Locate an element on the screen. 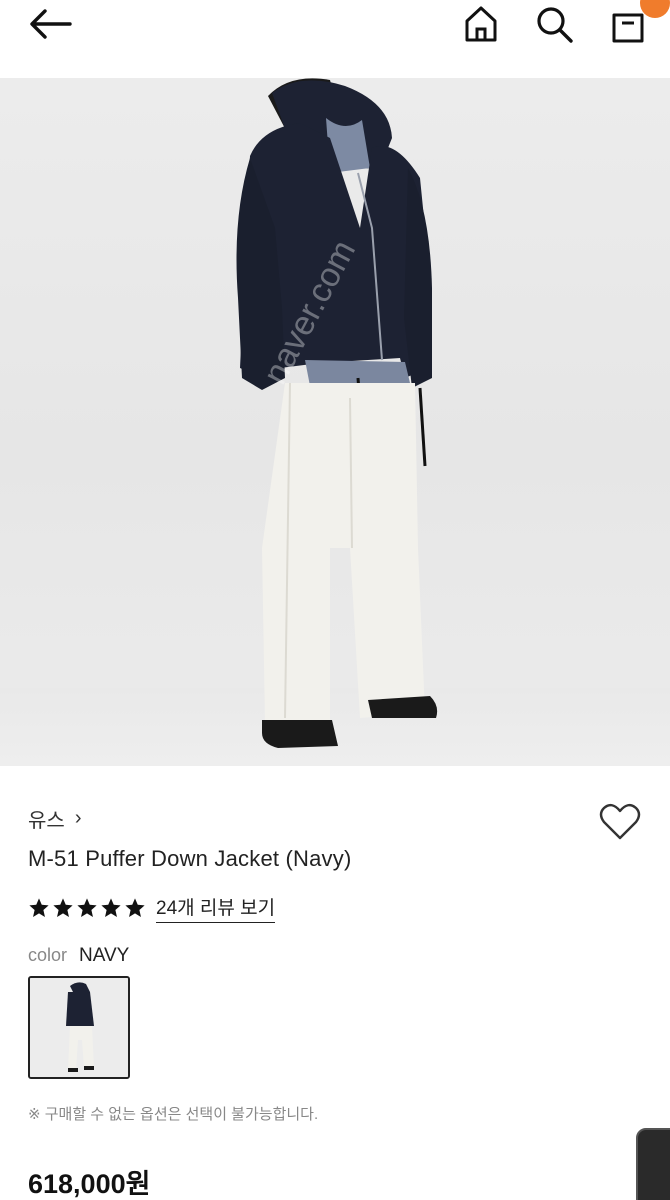 The width and height of the screenshot is (670, 1200). home-icon is located at coordinates (481, 24).